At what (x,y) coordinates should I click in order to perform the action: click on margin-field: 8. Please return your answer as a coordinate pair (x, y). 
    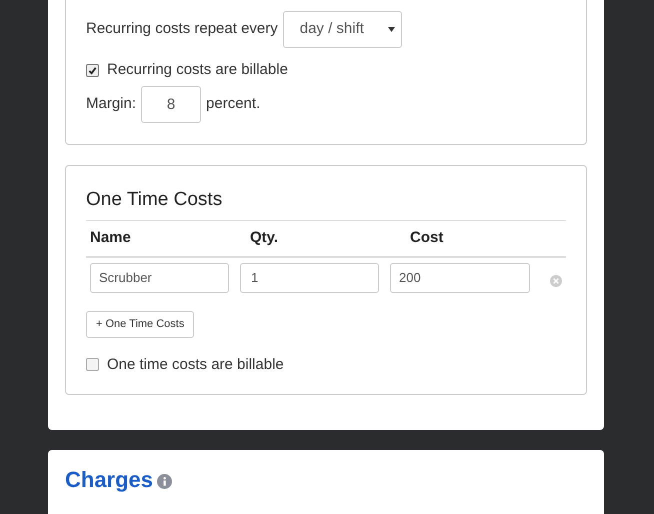
    Looking at the image, I should click on (171, 104).